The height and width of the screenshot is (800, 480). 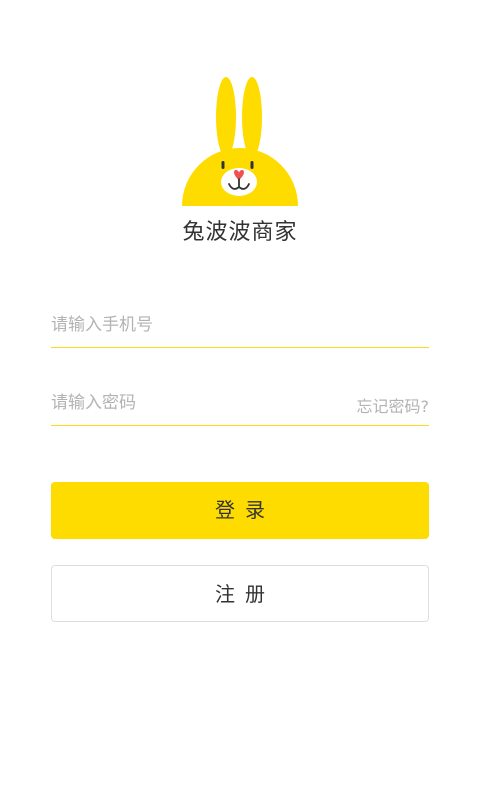 I want to click on app-name: 兔波波商家, so click(x=240, y=232).